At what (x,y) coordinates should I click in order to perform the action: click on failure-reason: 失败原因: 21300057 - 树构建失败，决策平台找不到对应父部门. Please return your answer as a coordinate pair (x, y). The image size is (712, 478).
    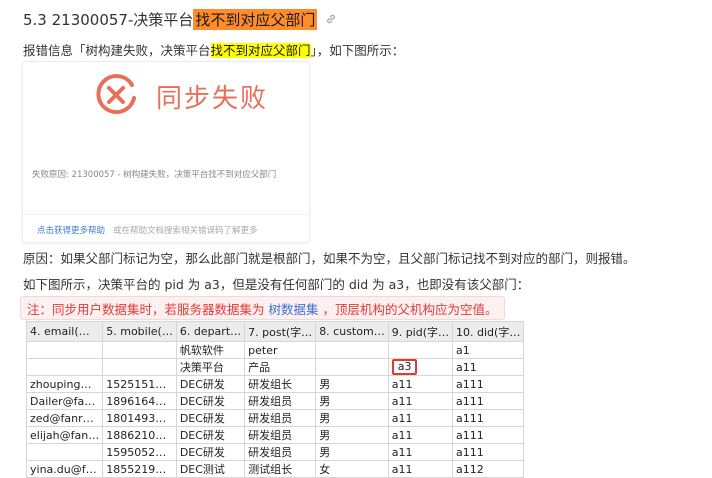
    Looking at the image, I should click on (154, 175).